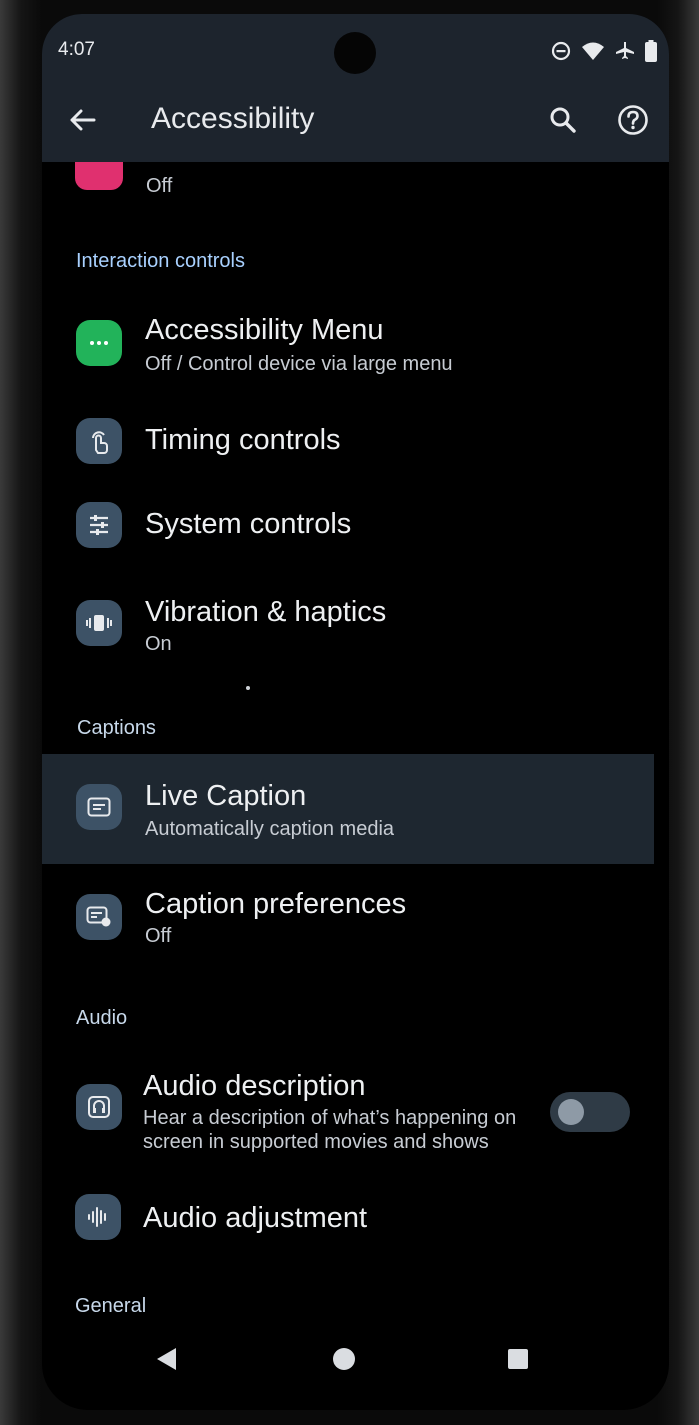 Image resolution: width=699 pixels, height=1425 pixels. What do you see at coordinates (166, 1359) in the screenshot?
I see `nav-back-icon` at bounding box center [166, 1359].